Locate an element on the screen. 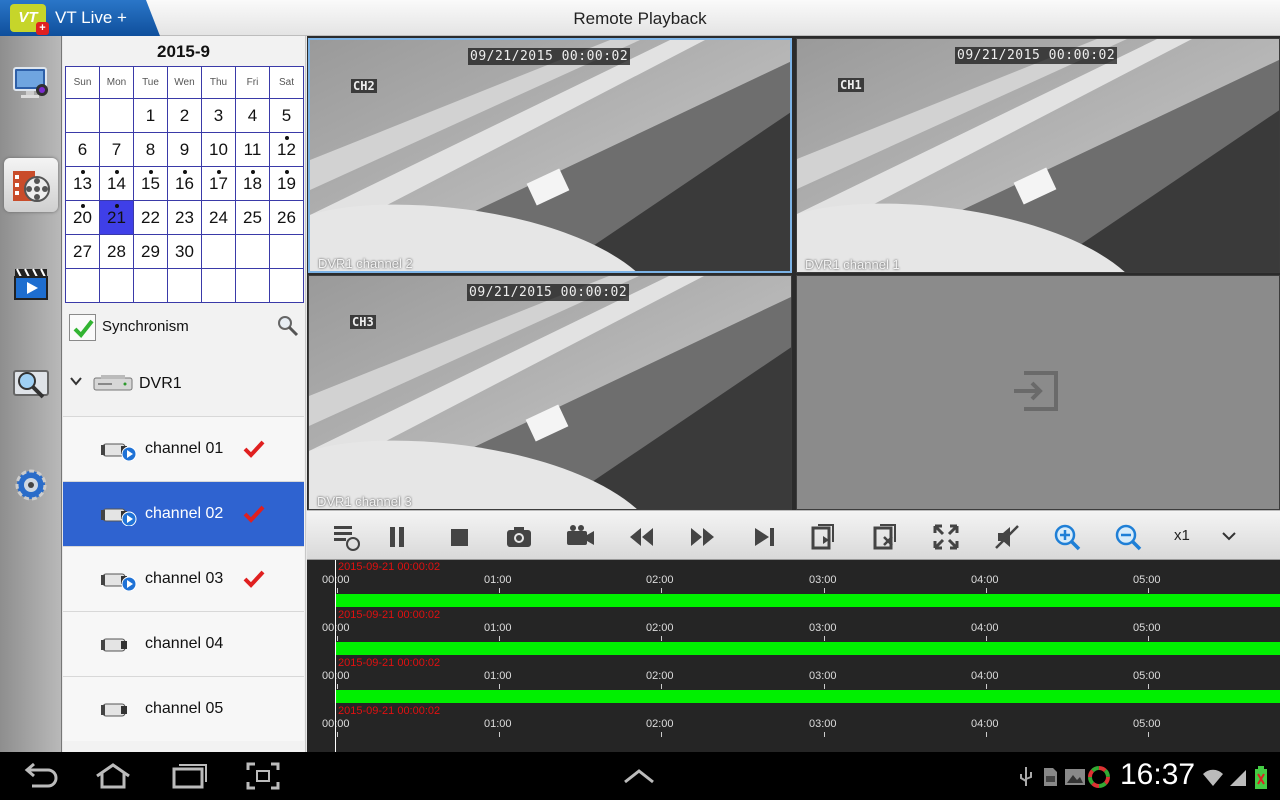 This screenshot has width=1280, height=800. calendar-day: 16 is located at coordinates (184, 183).